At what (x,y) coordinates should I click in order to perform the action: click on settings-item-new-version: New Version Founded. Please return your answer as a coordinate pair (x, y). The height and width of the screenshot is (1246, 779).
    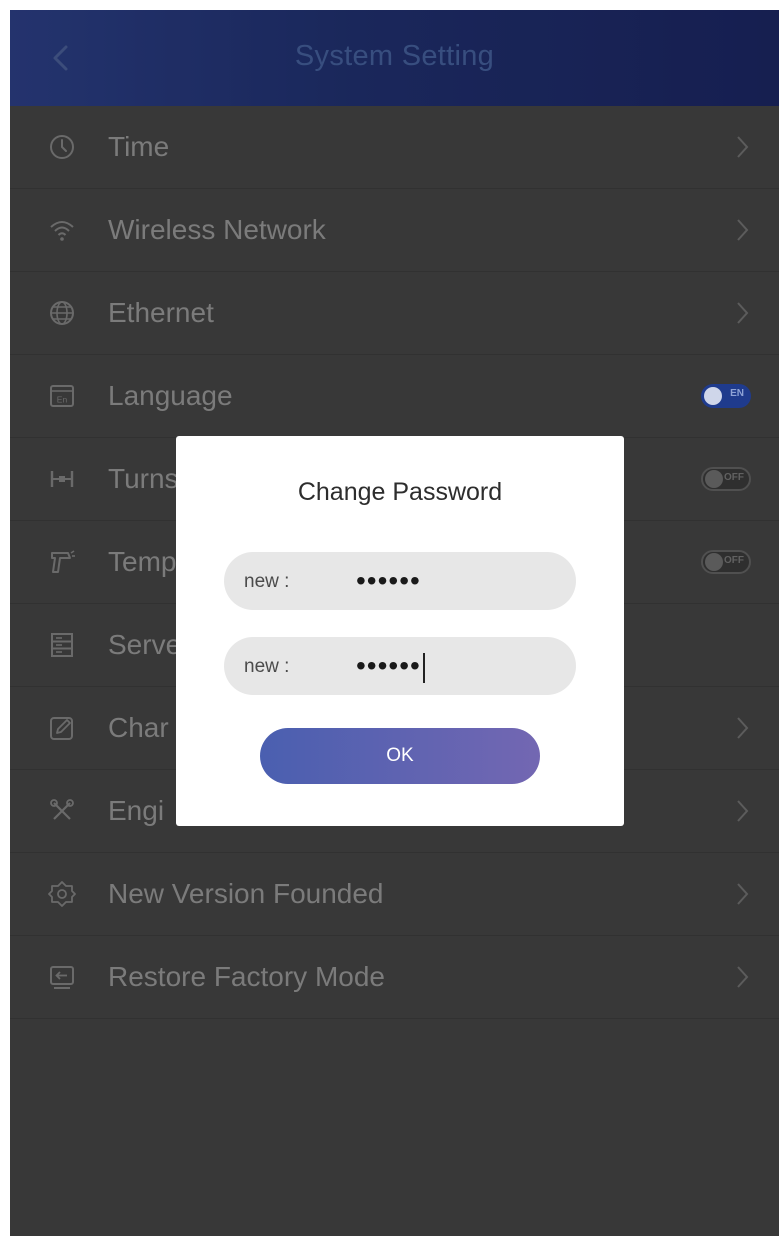
    Looking at the image, I should click on (394, 894).